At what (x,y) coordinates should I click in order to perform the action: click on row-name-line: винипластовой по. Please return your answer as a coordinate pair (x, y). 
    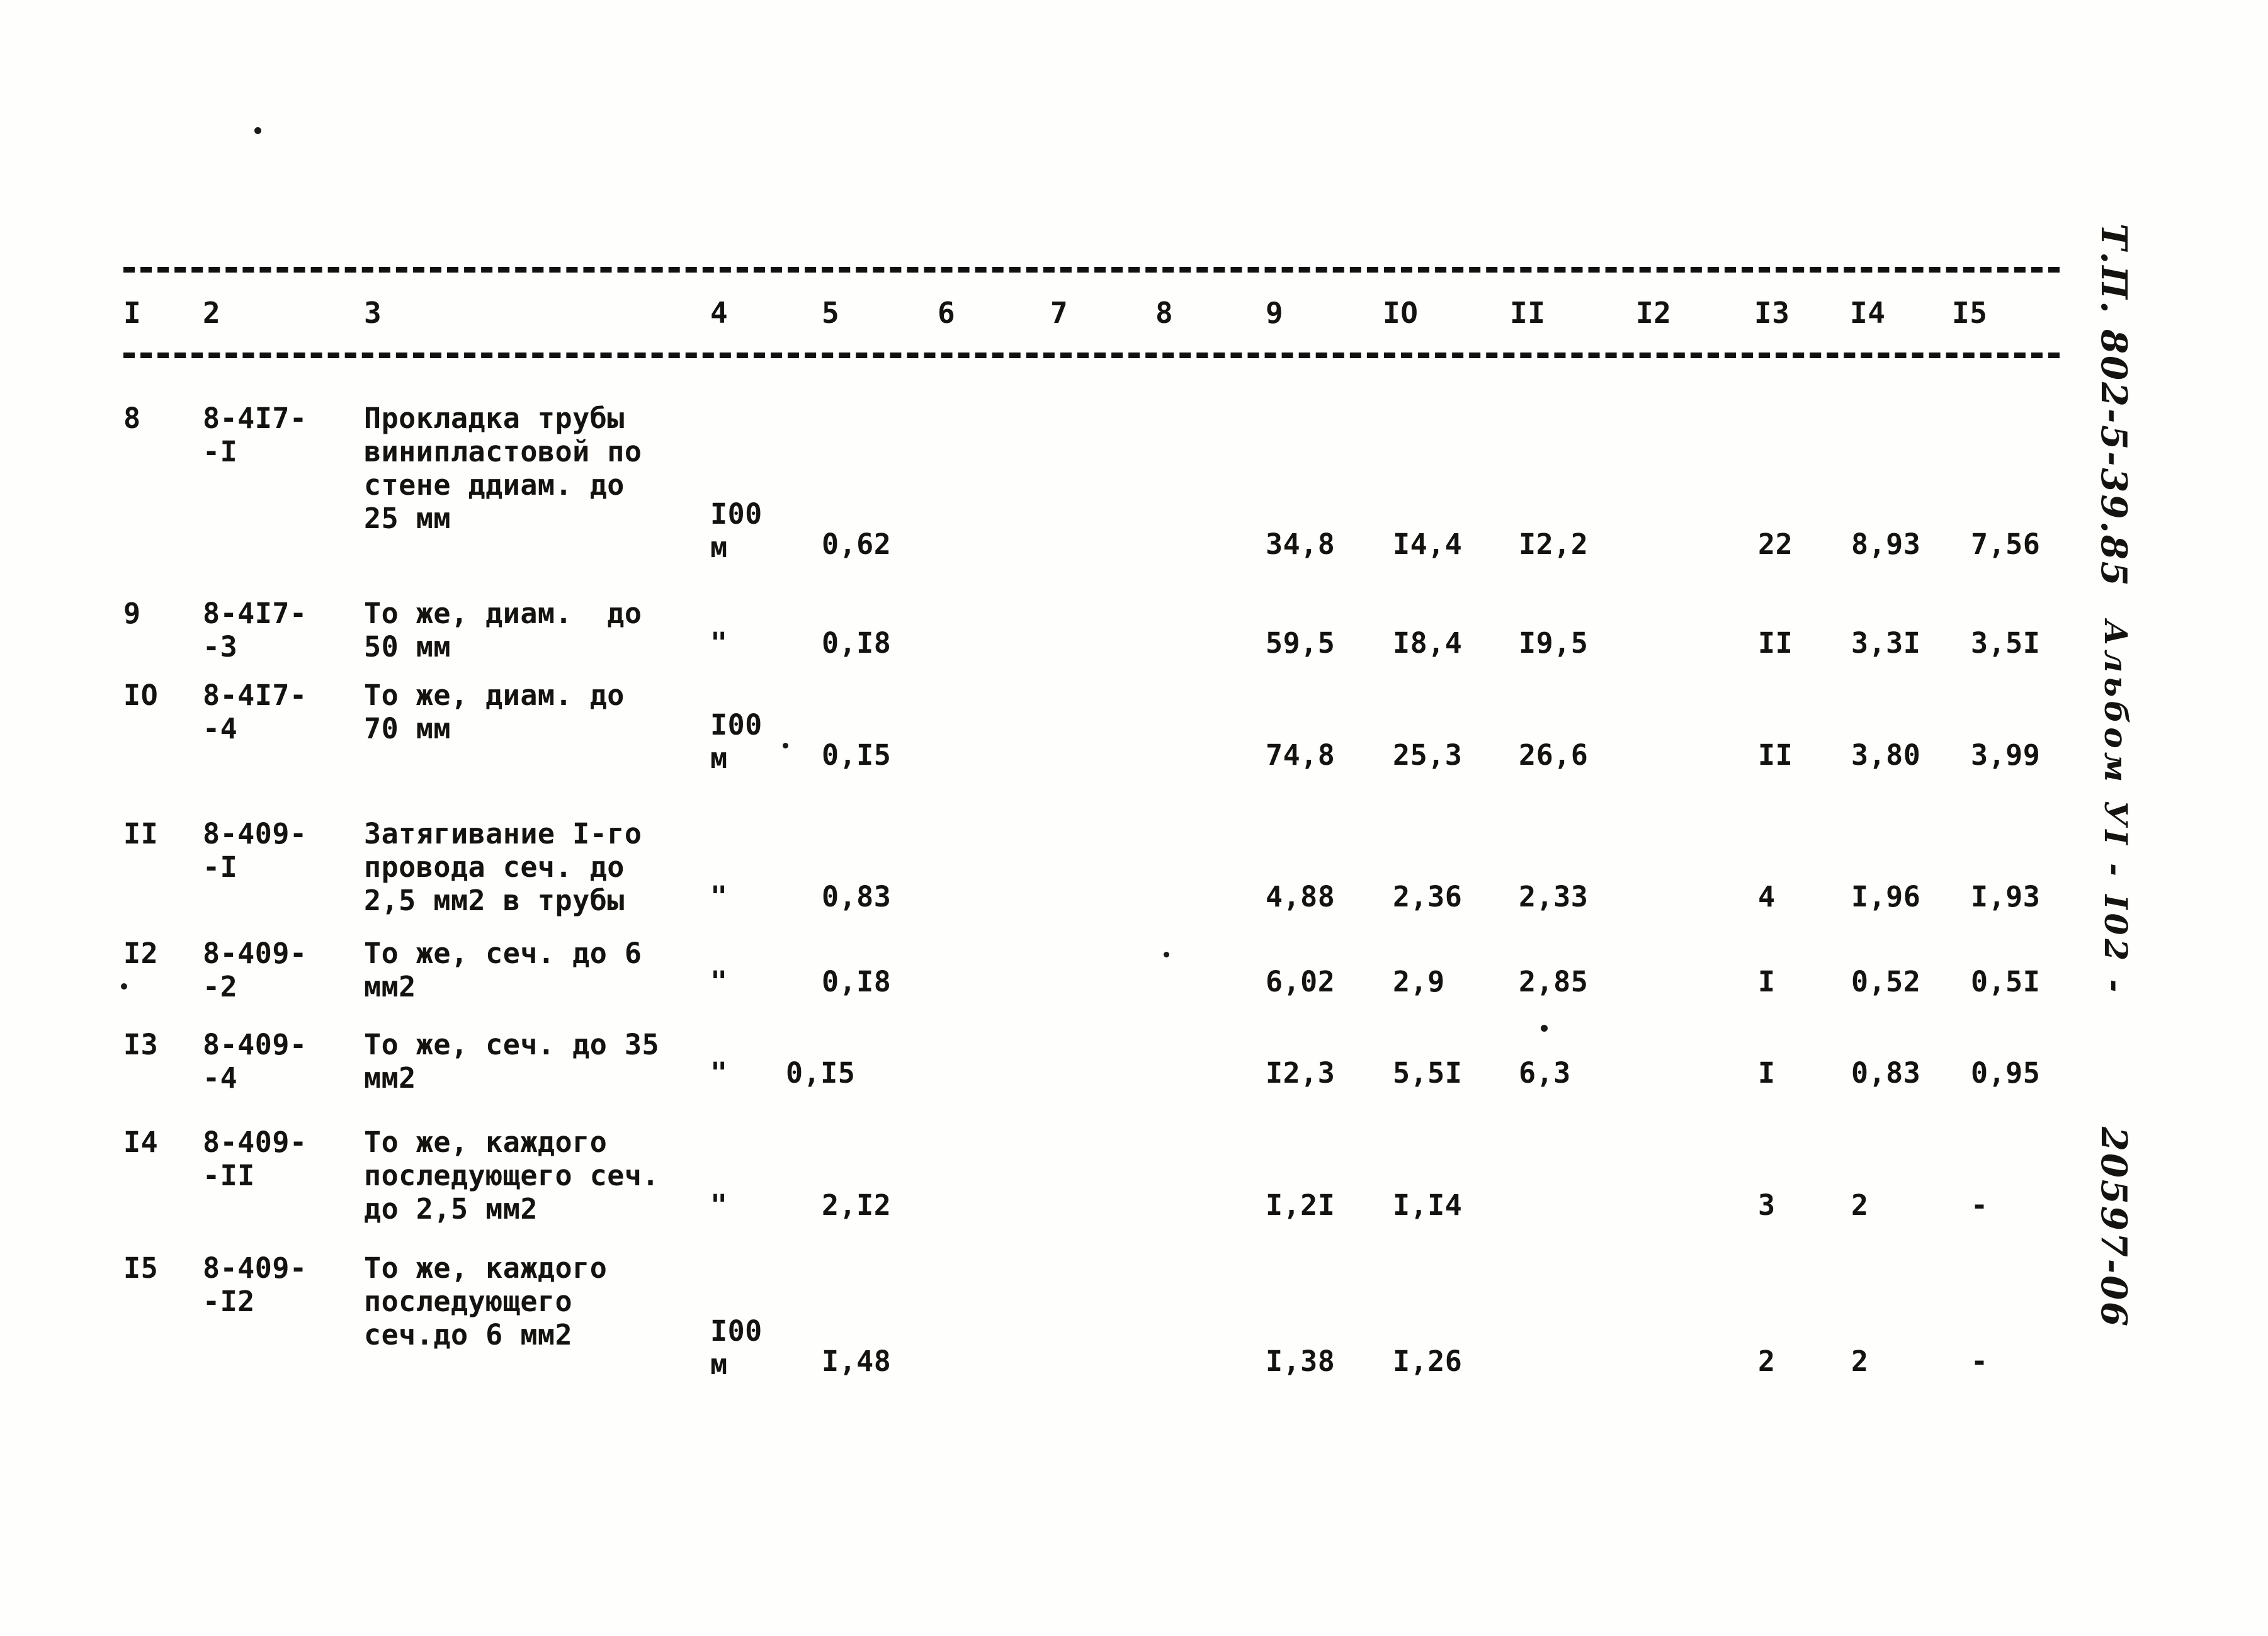
    Looking at the image, I should click on (503, 451).